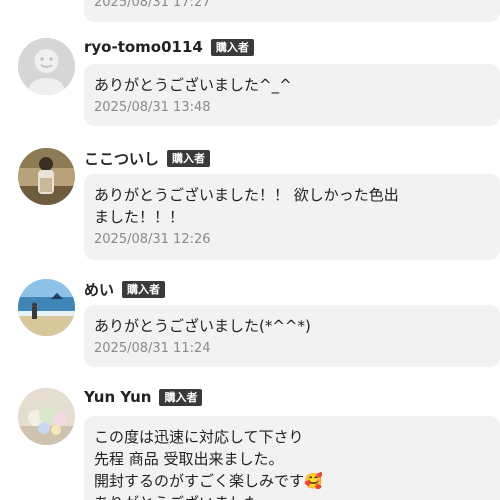  What do you see at coordinates (193, 85) in the screenshot?
I see `message-text: ありがとうございました^_^` at bounding box center [193, 85].